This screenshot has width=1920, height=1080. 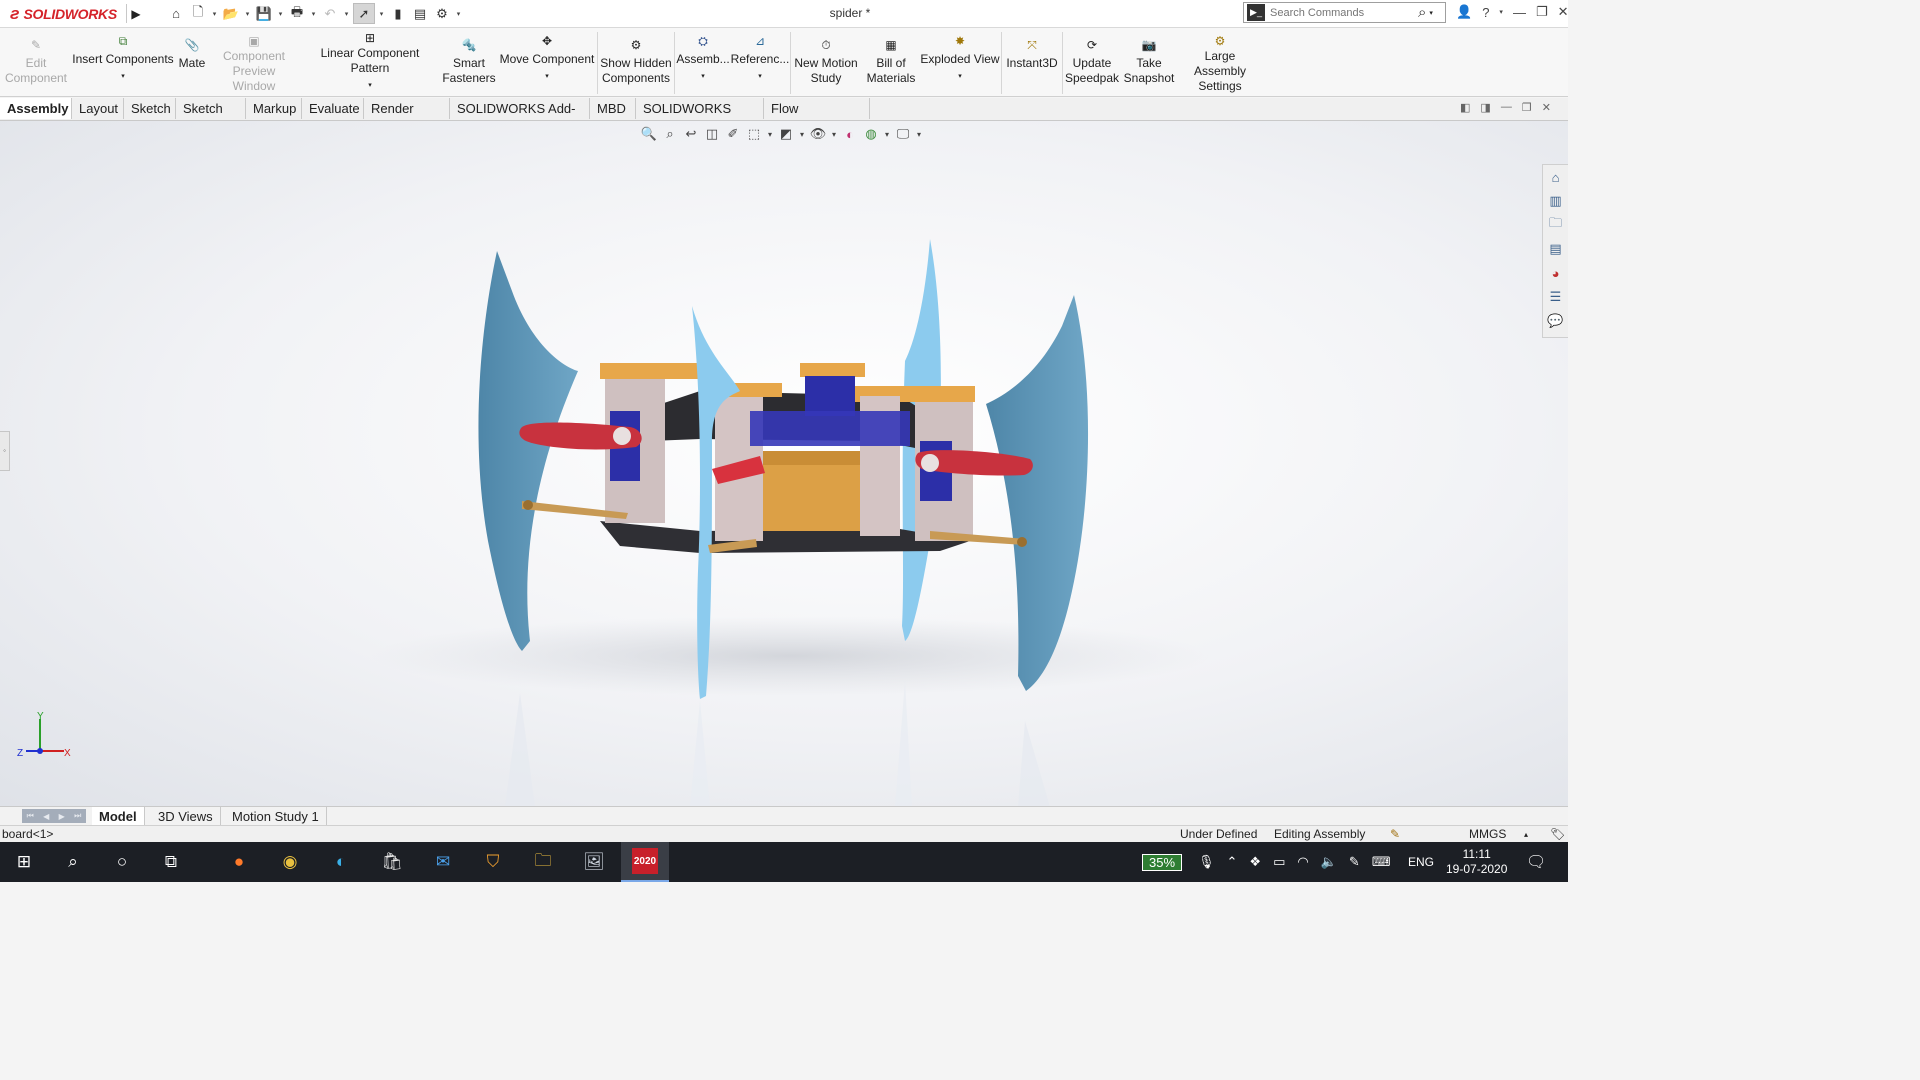 I want to click on volume-icon: 🔈, so click(x=1329, y=862).